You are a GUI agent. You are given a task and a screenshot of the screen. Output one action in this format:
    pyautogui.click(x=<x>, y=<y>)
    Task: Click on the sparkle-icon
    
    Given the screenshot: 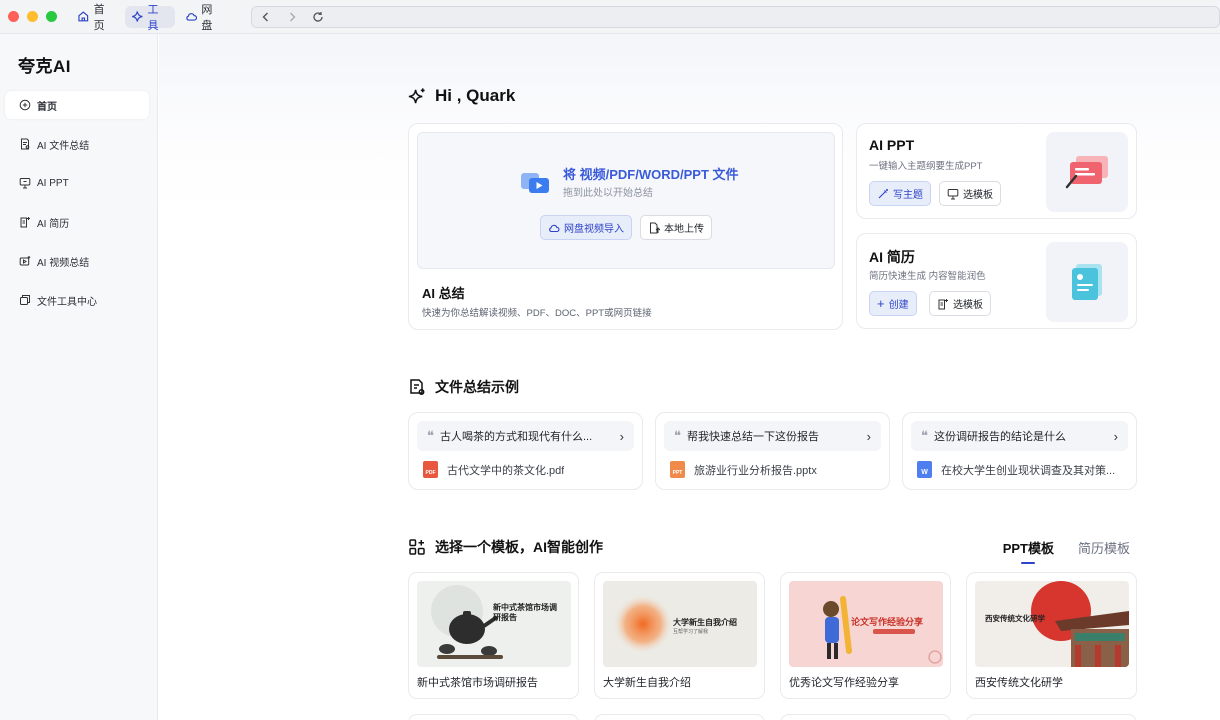 What is the action you would take?
    pyautogui.click(x=416, y=95)
    